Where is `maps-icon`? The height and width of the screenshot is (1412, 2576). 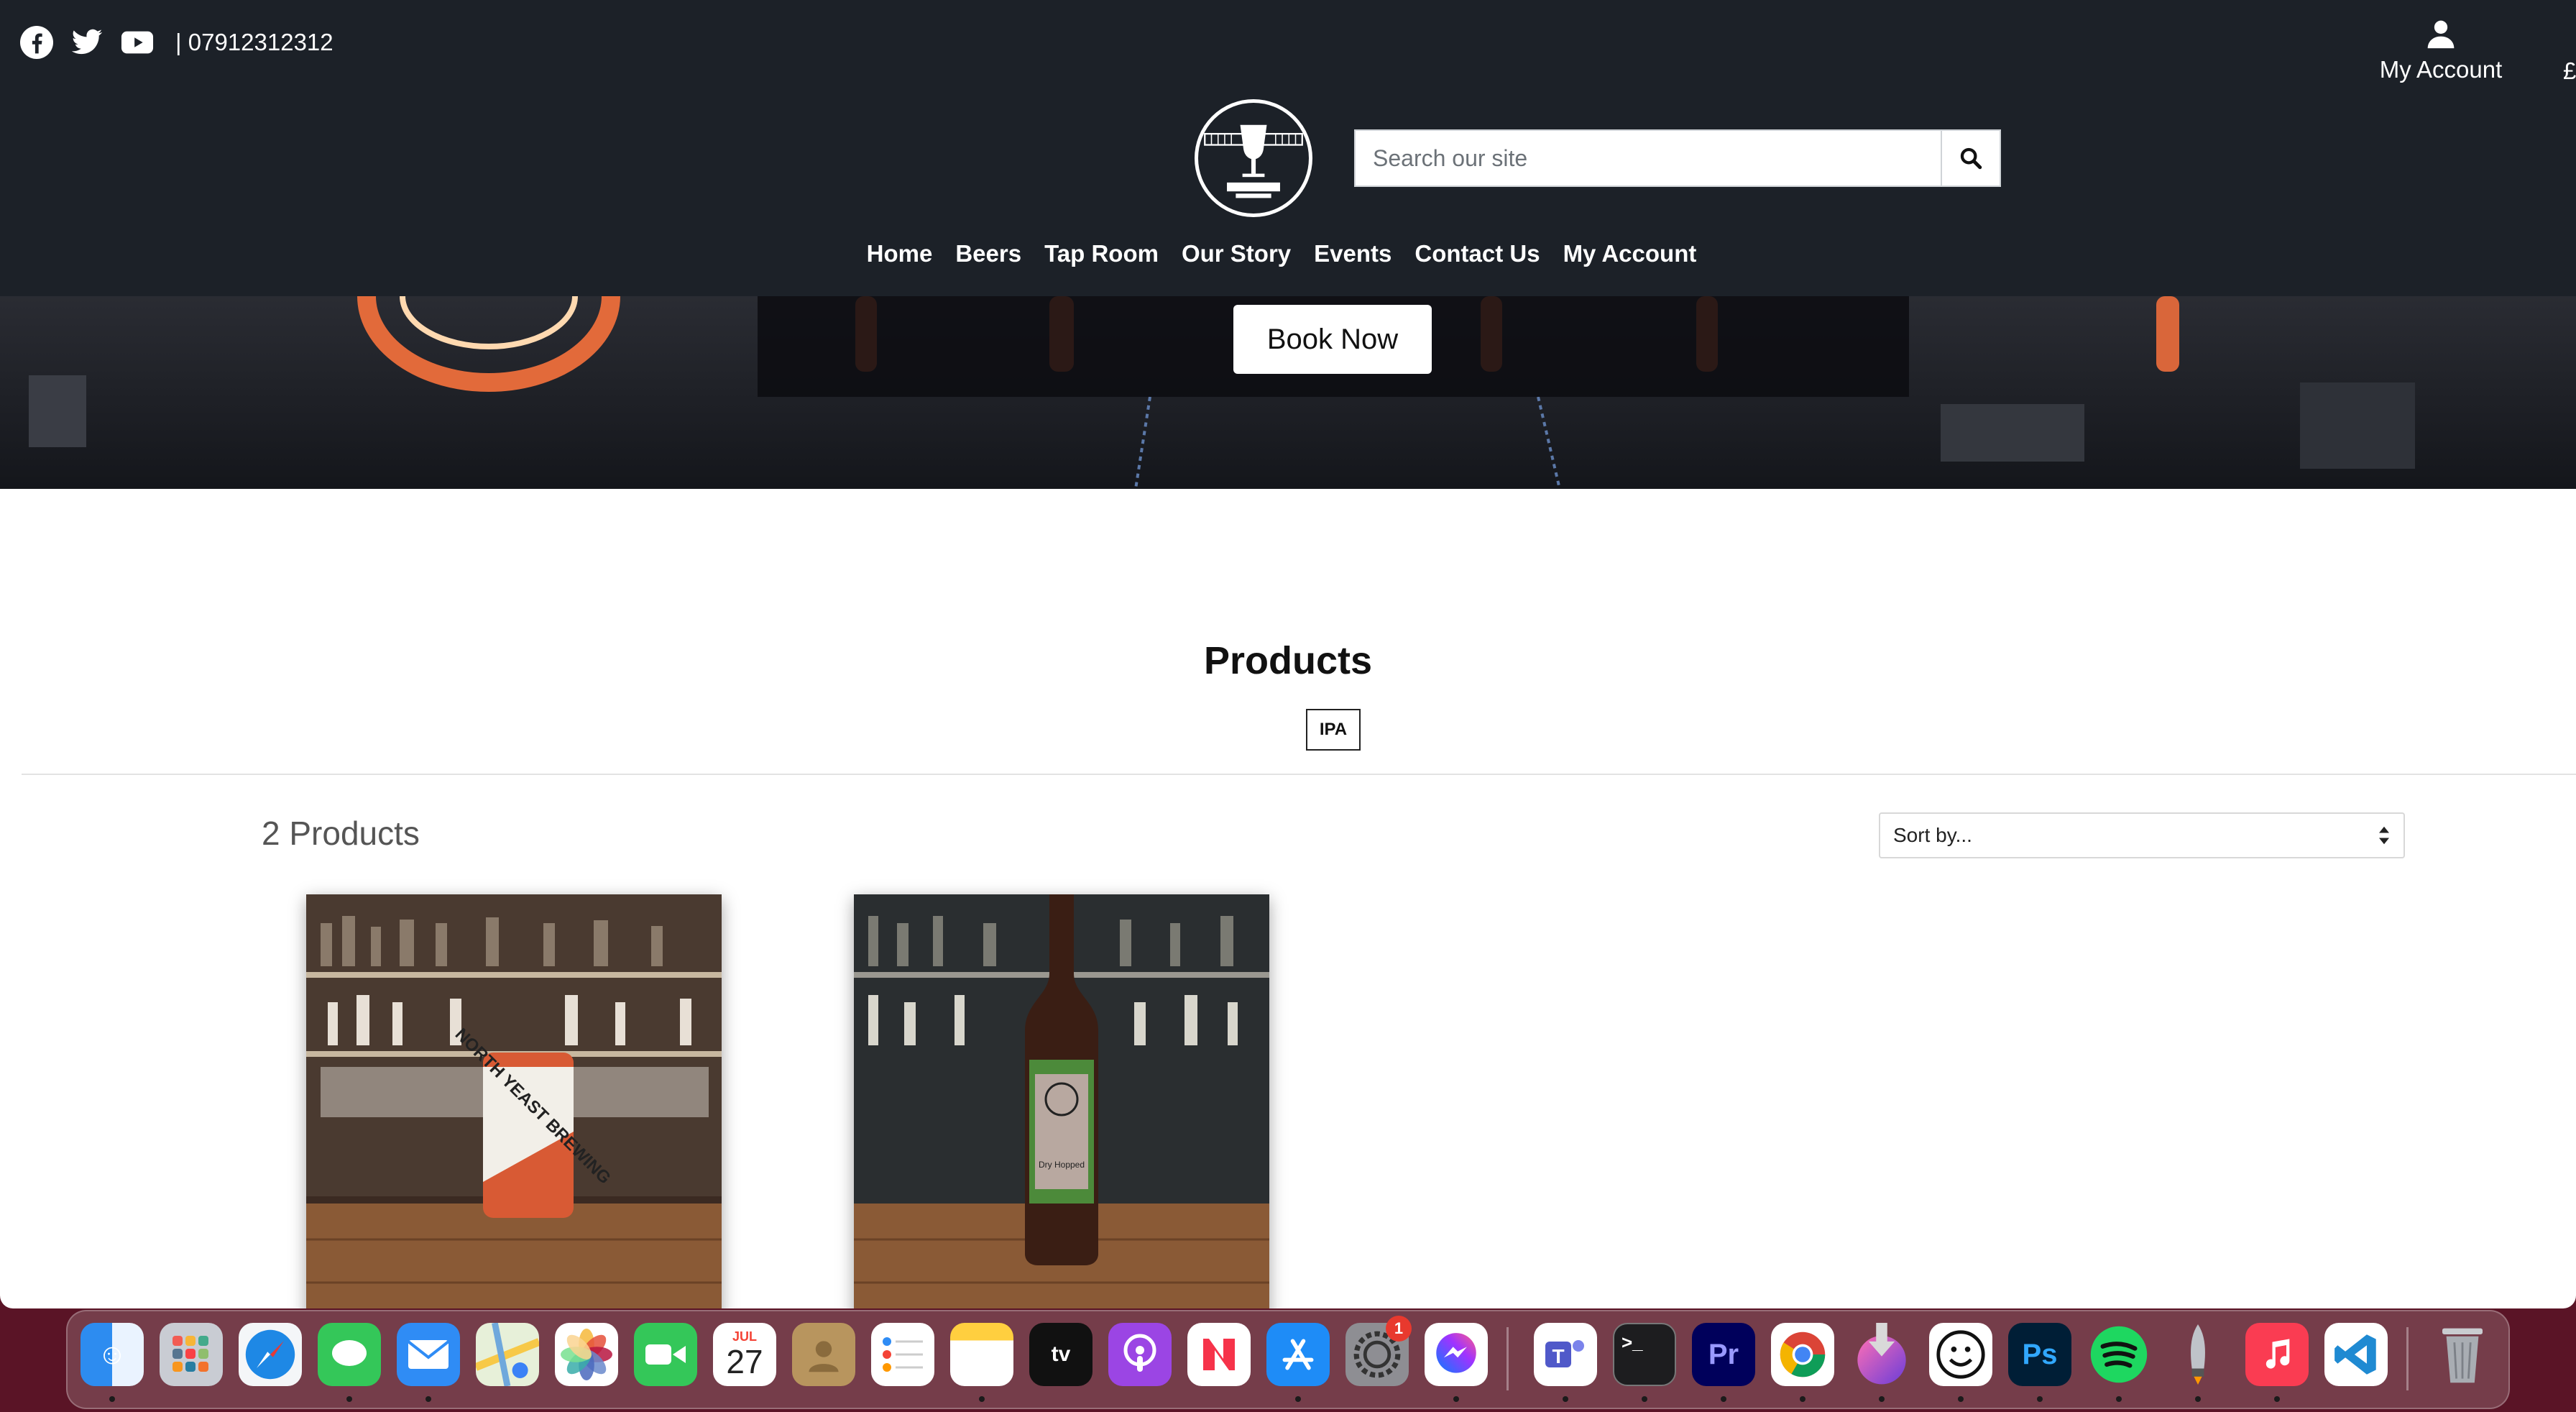 maps-icon is located at coordinates (507, 1354).